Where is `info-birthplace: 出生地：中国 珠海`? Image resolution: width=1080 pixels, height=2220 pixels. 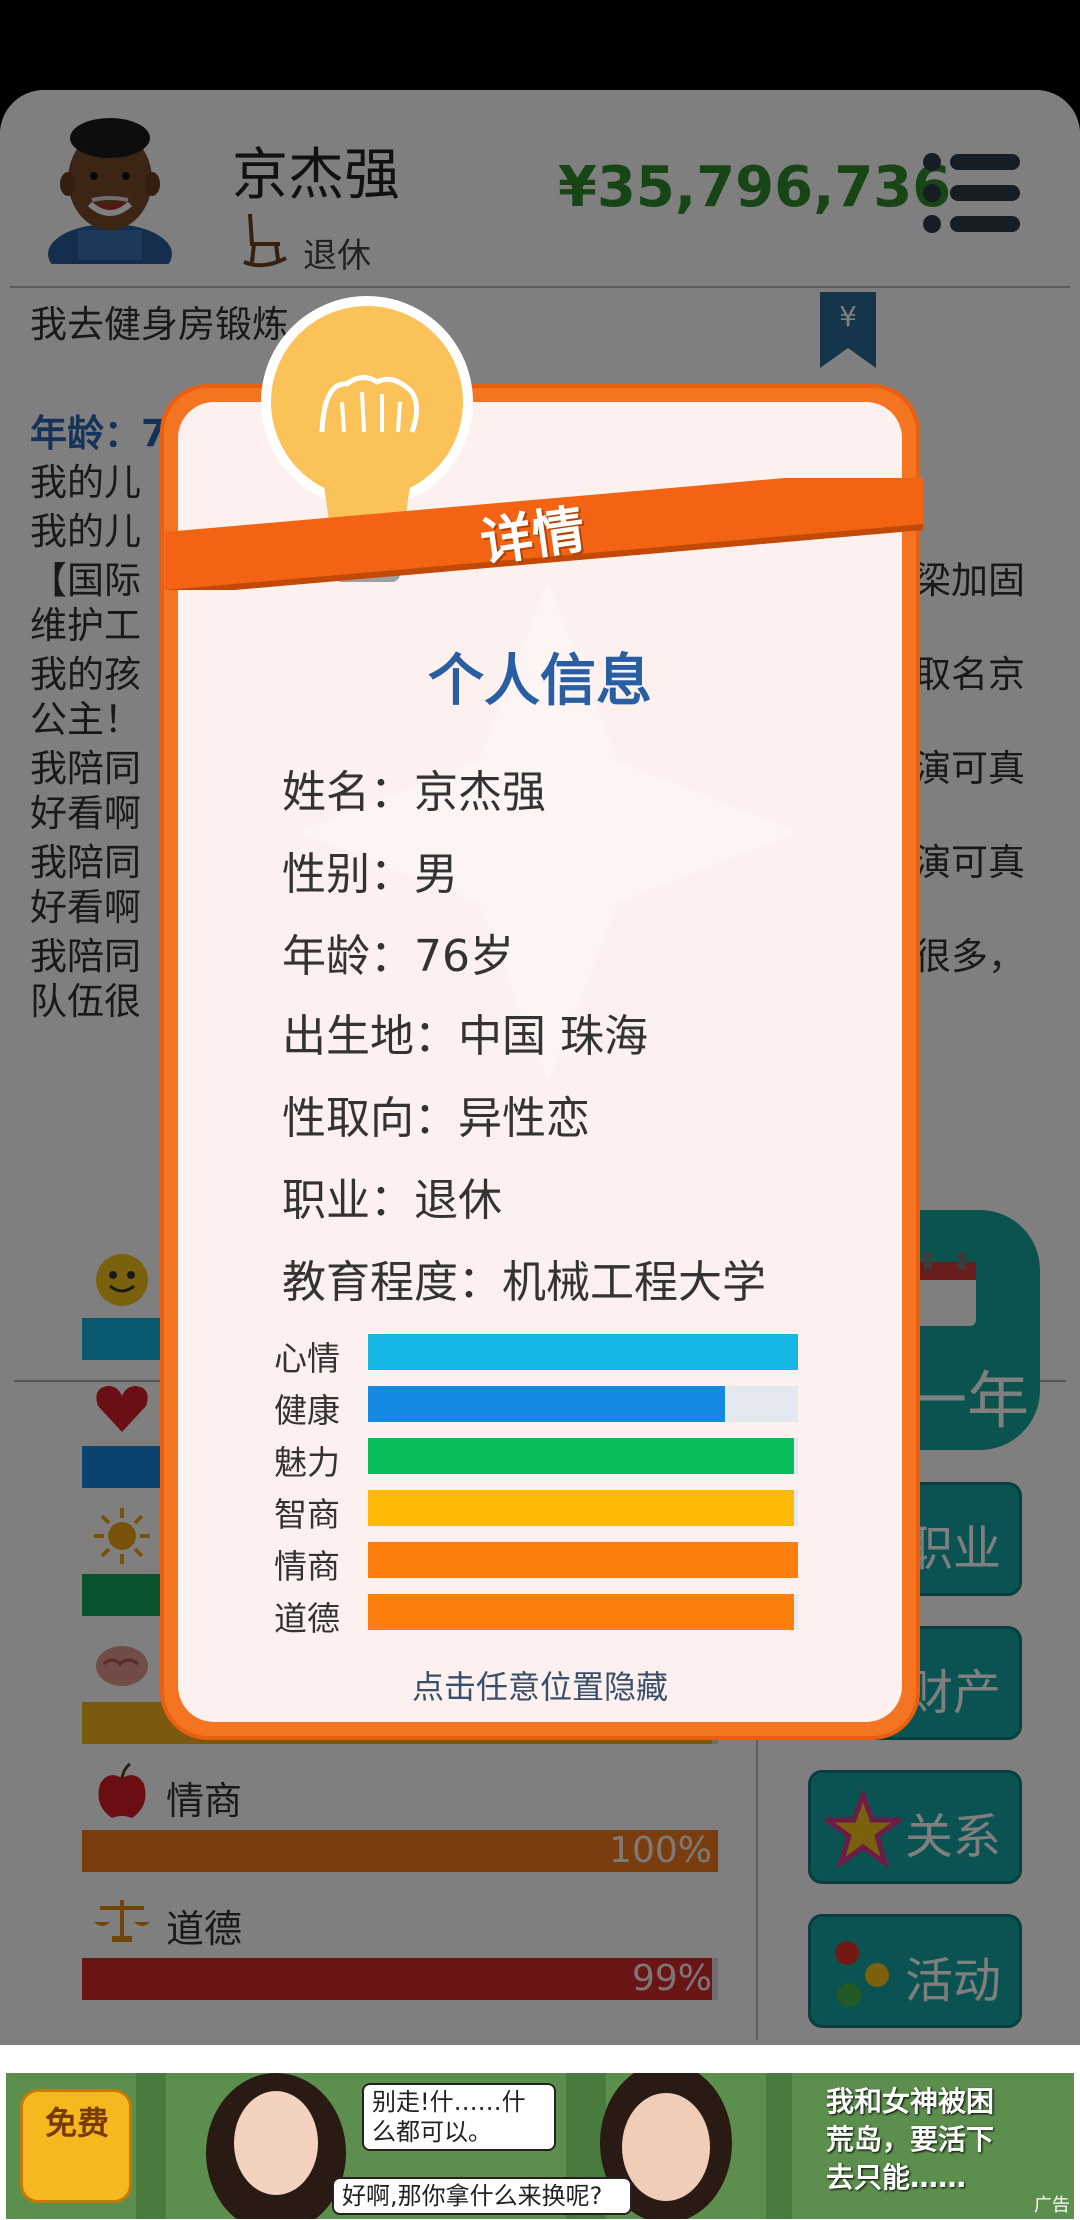 info-birthplace: 出生地：中国 珠海 is located at coordinates (465, 1036).